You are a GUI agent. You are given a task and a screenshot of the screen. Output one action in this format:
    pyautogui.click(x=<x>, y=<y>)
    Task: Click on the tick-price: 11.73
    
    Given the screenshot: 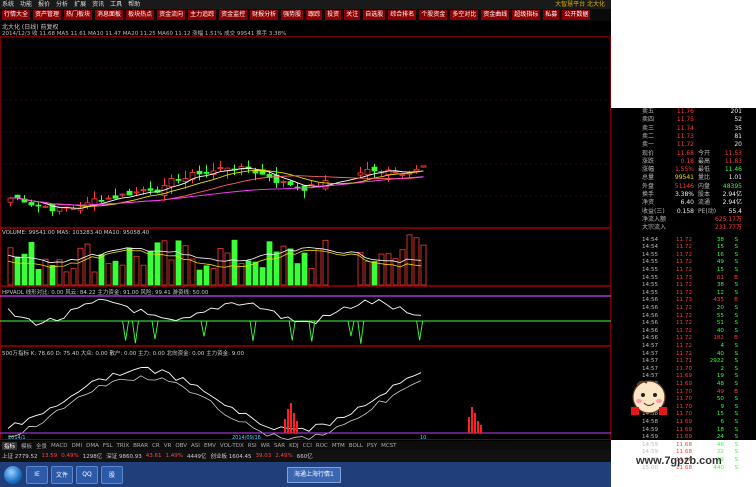 What is the action you would take?
    pyautogui.click(x=683, y=277)
    